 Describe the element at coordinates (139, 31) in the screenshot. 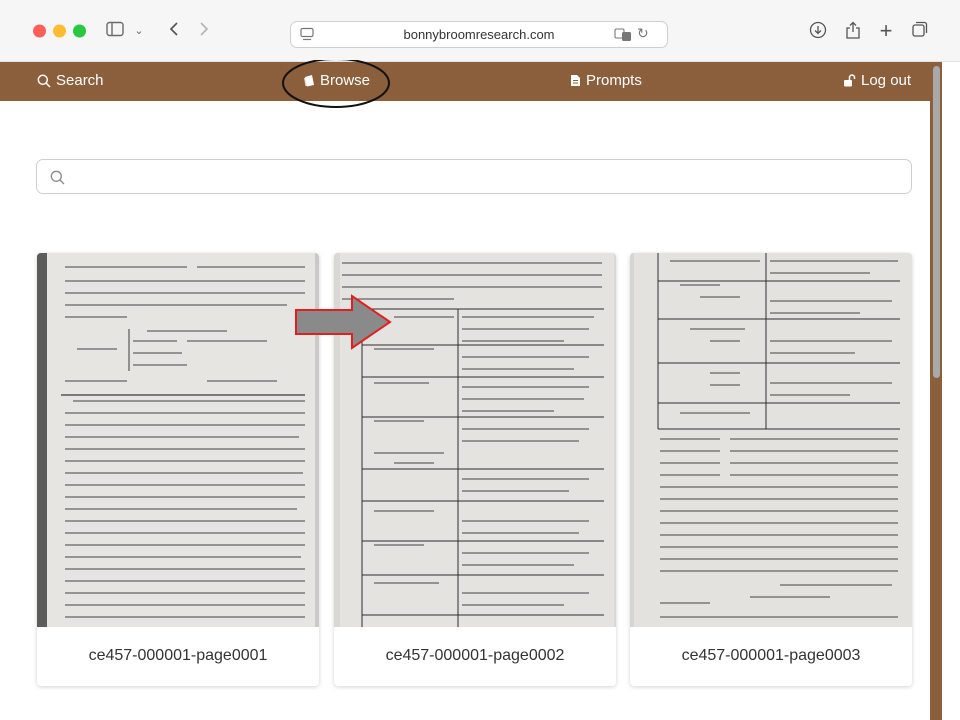

I see `chevron-down-icon: ⌄` at that location.